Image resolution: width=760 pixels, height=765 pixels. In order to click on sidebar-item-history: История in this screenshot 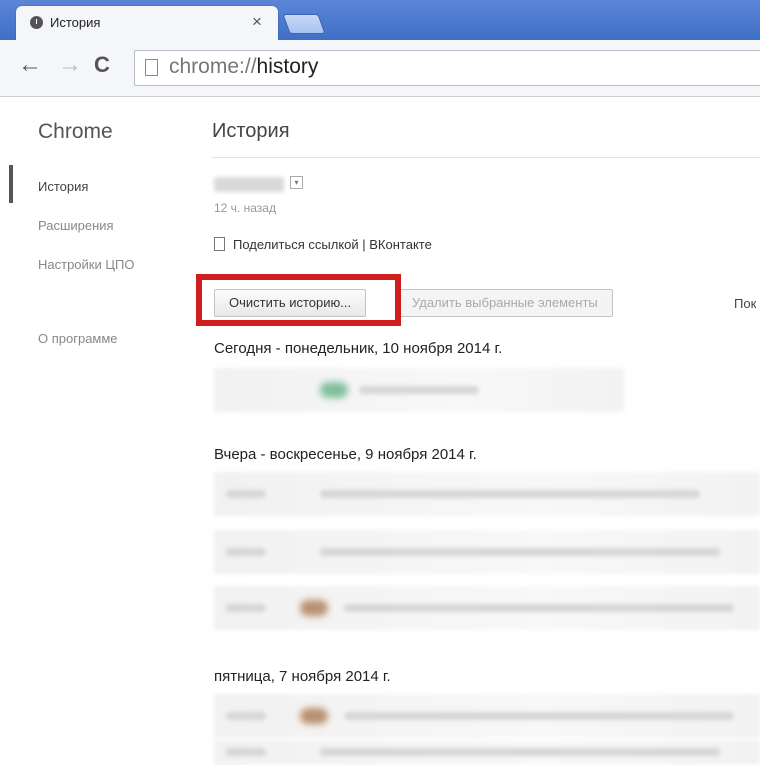, I will do `click(63, 186)`.